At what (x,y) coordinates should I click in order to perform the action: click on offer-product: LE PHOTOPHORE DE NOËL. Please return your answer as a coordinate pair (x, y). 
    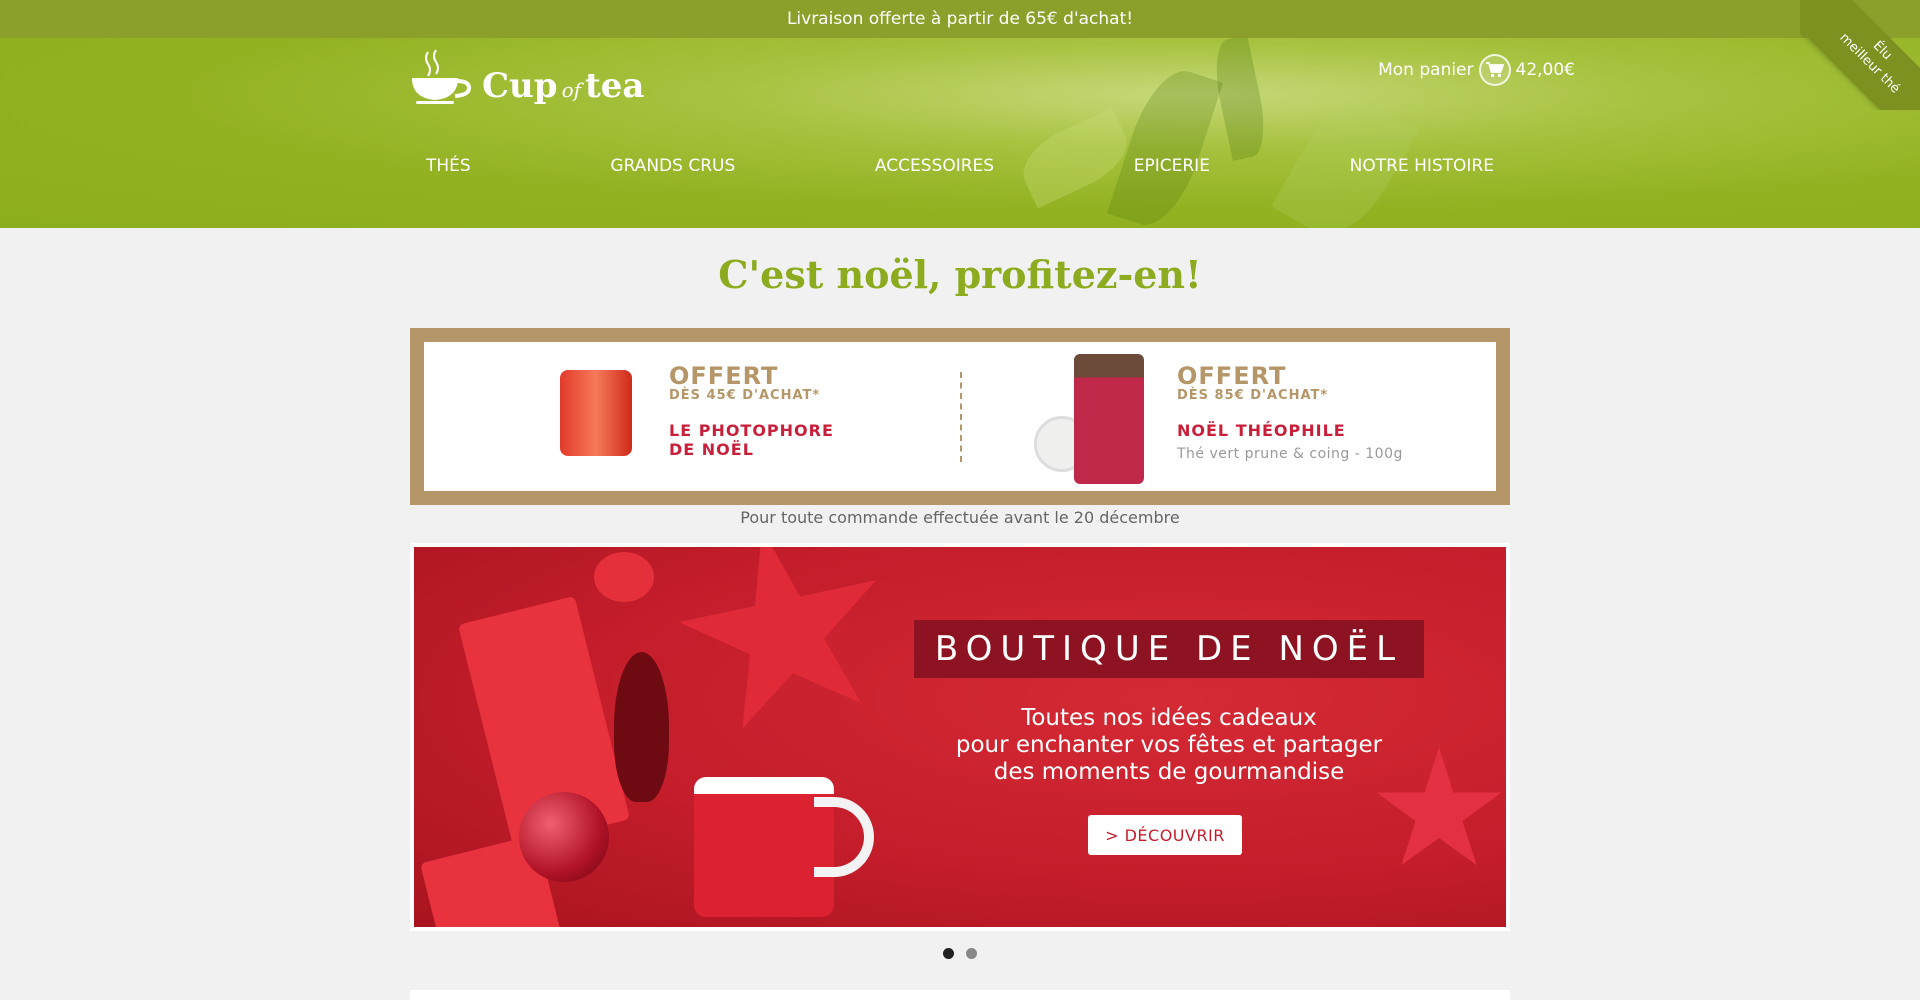
    Looking at the image, I should click on (751, 440).